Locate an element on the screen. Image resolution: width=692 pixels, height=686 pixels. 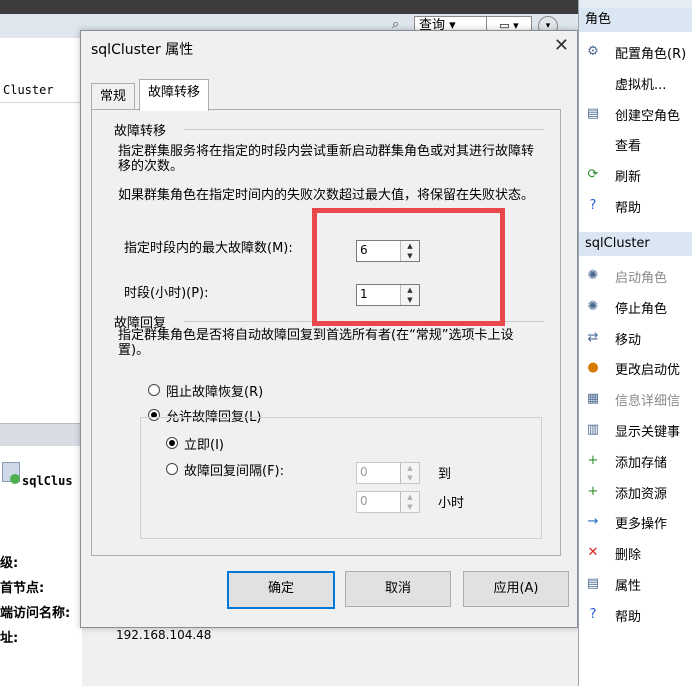
action-item: ● 更改启动优 is located at coordinates (635, 368).